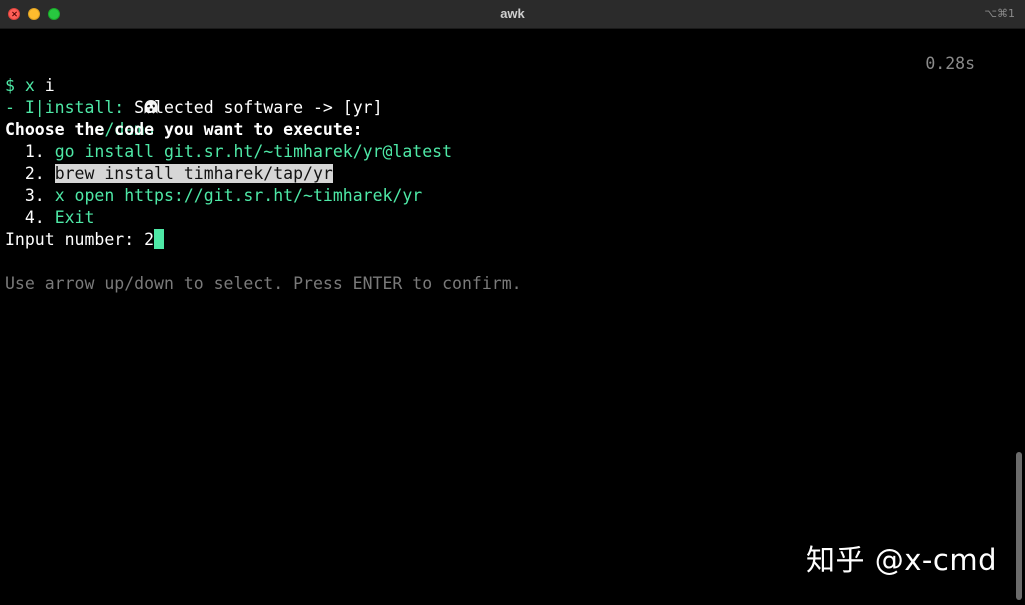  Describe the element at coordinates (34, 217) in the screenshot. I see `option-number: 4.` at that location.